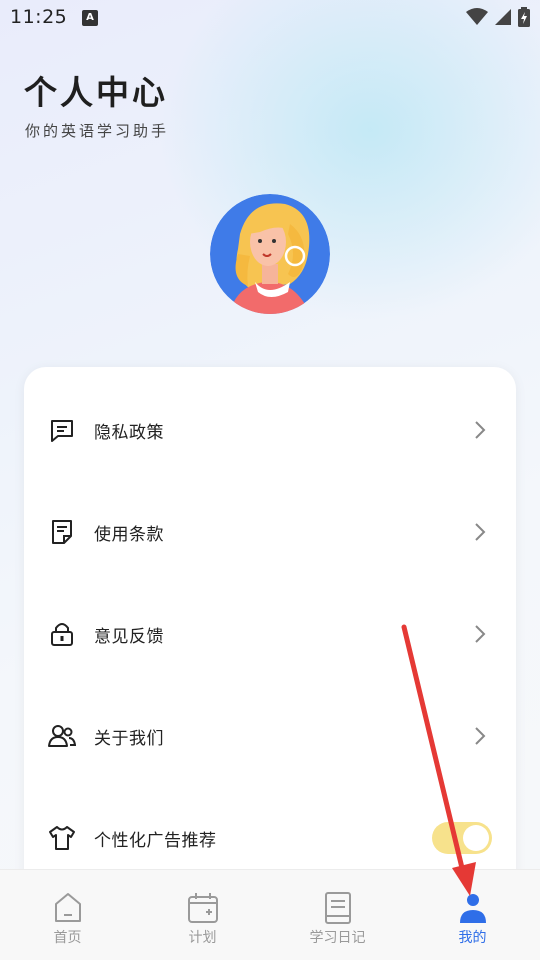 Image resolution: width=540 pixels, height=960 pixels. Describe the element at coordinates (129, 534) in the screenshot. I see `menu-label: 使用条款` at that location.